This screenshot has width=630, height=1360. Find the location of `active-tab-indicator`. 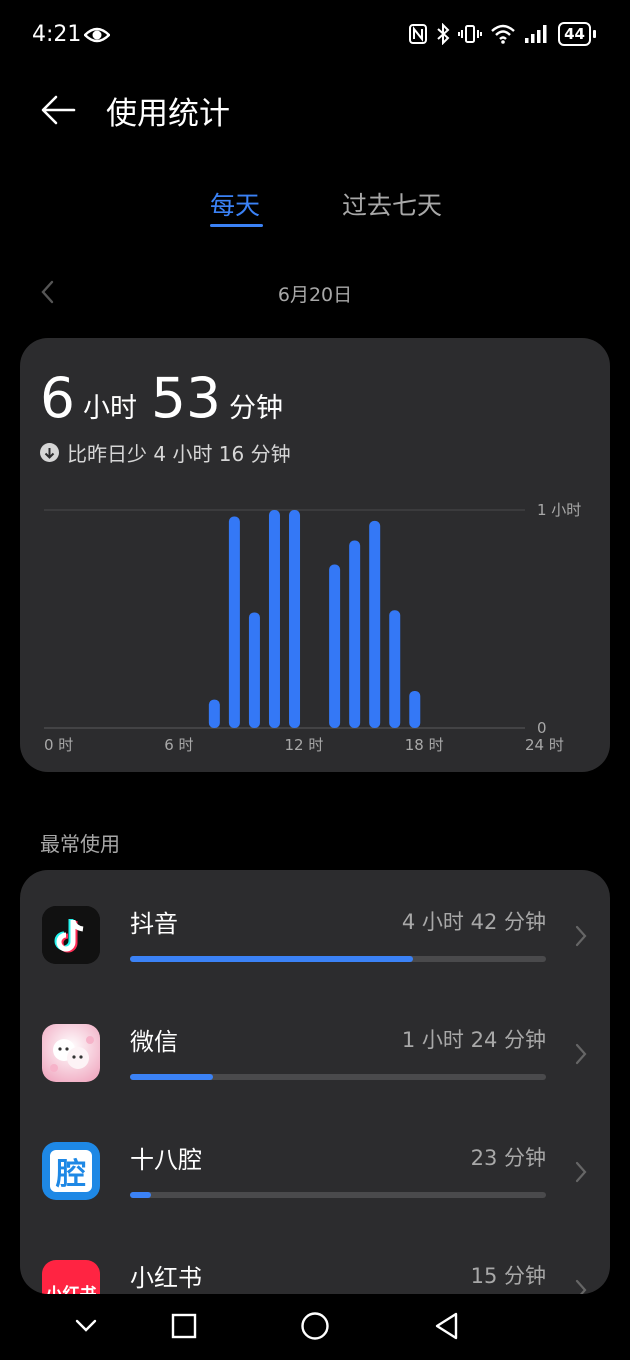

active-tab-indicator is located at coordinates (236, 225).